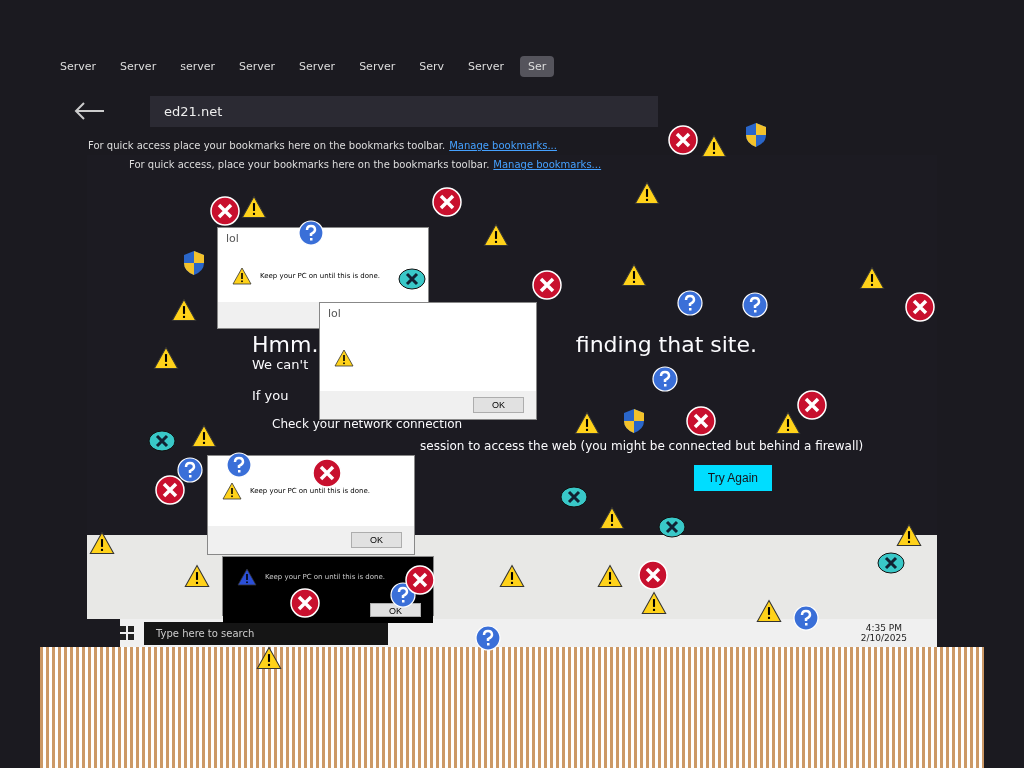 The height and width of the screenshot is (768, 1024). I want to click on error-text: We can't, so click(280, 364).